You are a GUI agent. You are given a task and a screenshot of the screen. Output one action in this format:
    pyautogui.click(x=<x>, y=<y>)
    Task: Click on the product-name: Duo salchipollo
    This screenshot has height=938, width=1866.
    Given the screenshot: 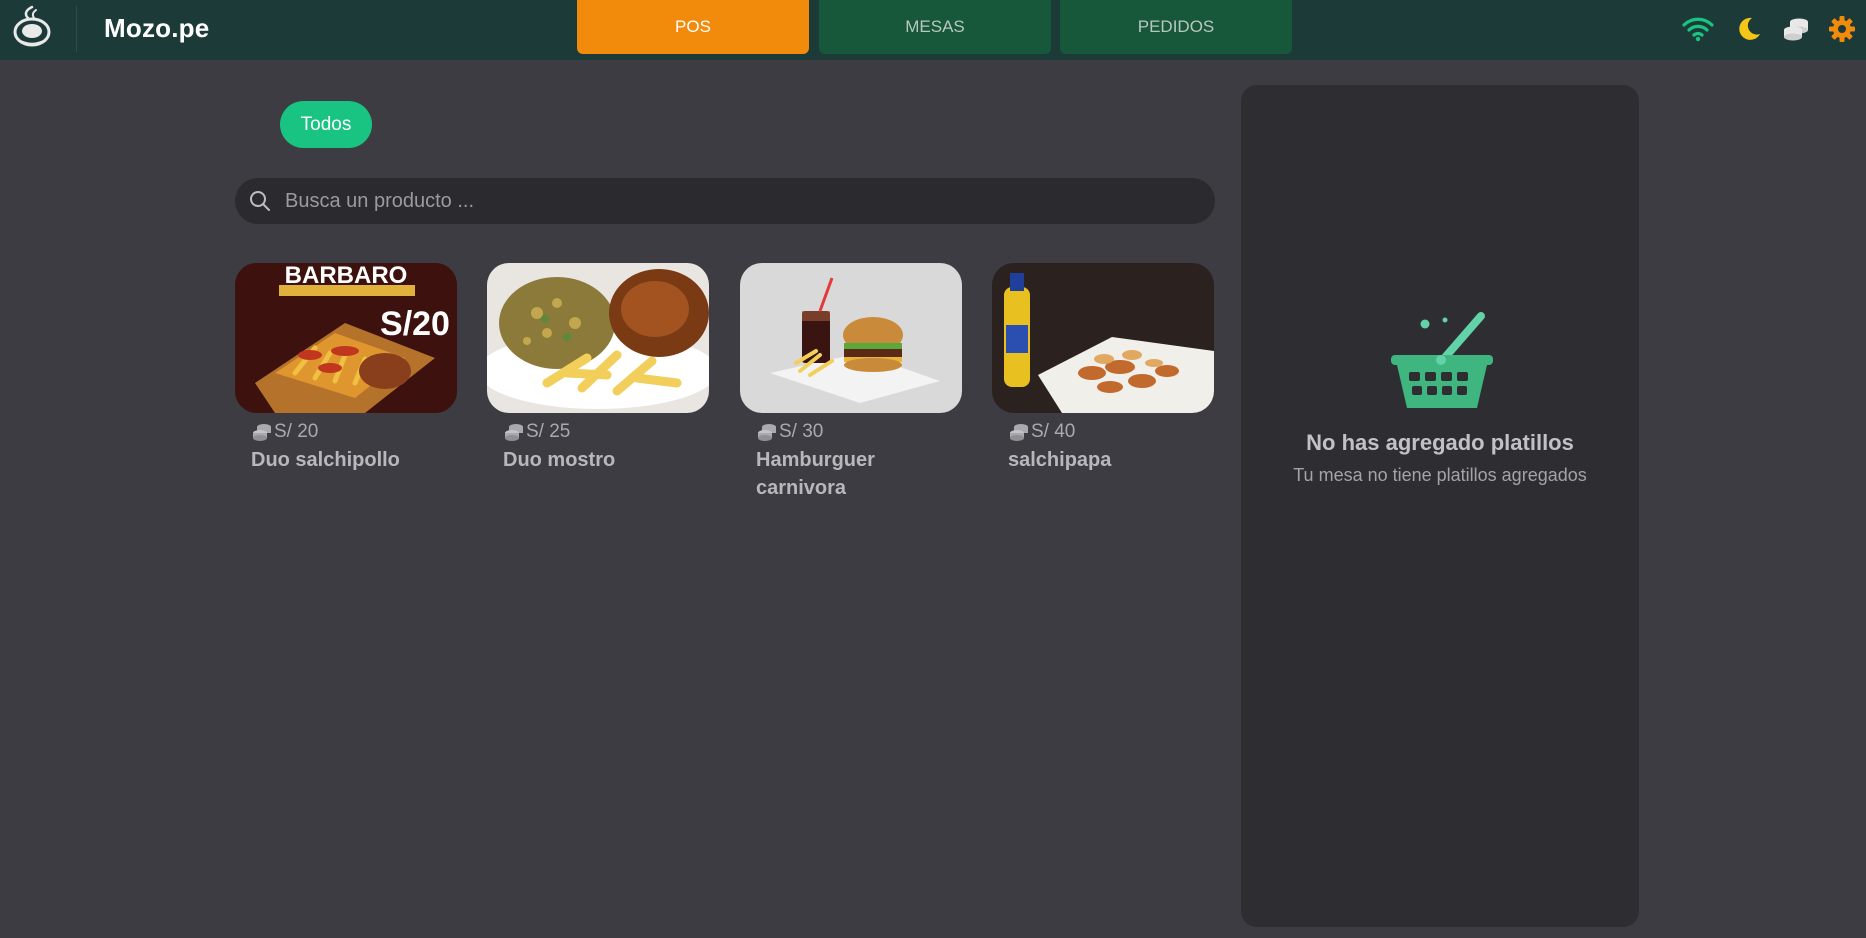 What is the action you would take?
    pyautogui.click(x=325, y=460)
    